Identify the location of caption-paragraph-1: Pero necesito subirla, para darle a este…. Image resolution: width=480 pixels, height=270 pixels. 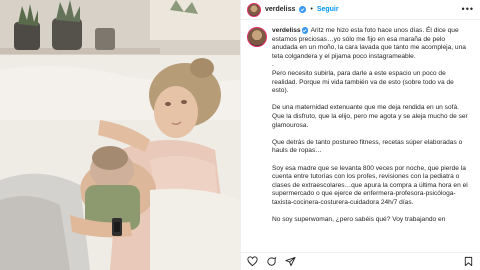
(363, 82).